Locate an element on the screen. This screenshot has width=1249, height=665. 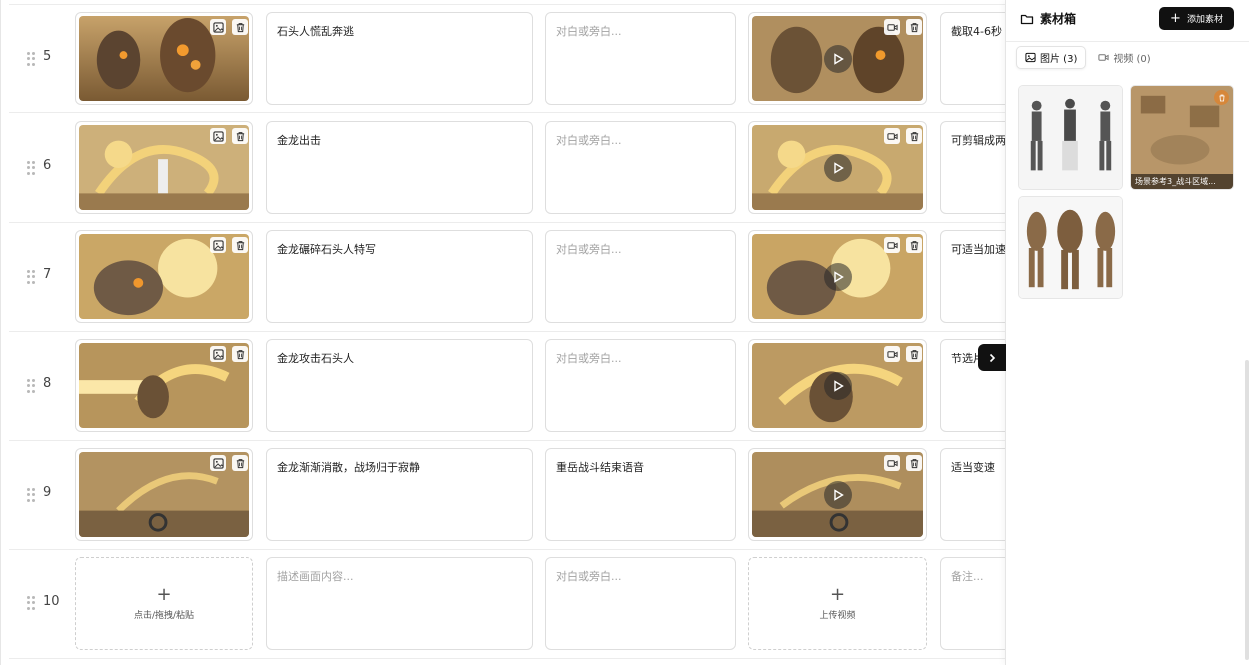
chevron-right-icon is located at coordinates (992, 357).